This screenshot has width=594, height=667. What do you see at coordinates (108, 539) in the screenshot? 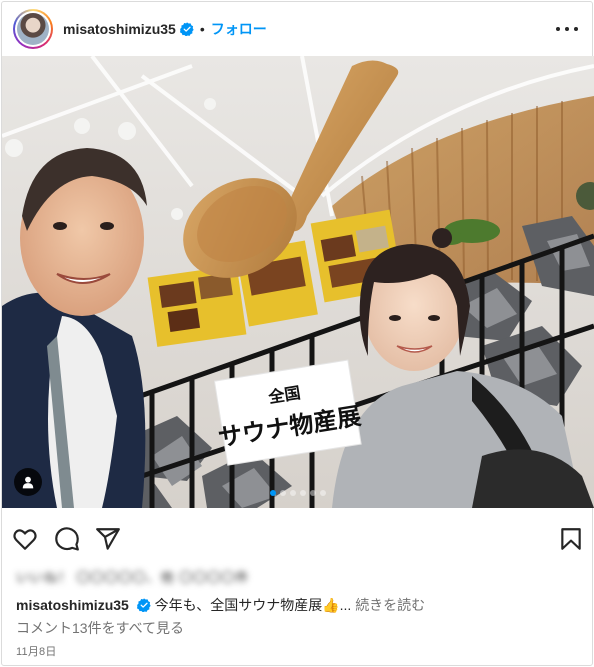
I see `share-paper-plane-icon` at bounding box center [108, 539].